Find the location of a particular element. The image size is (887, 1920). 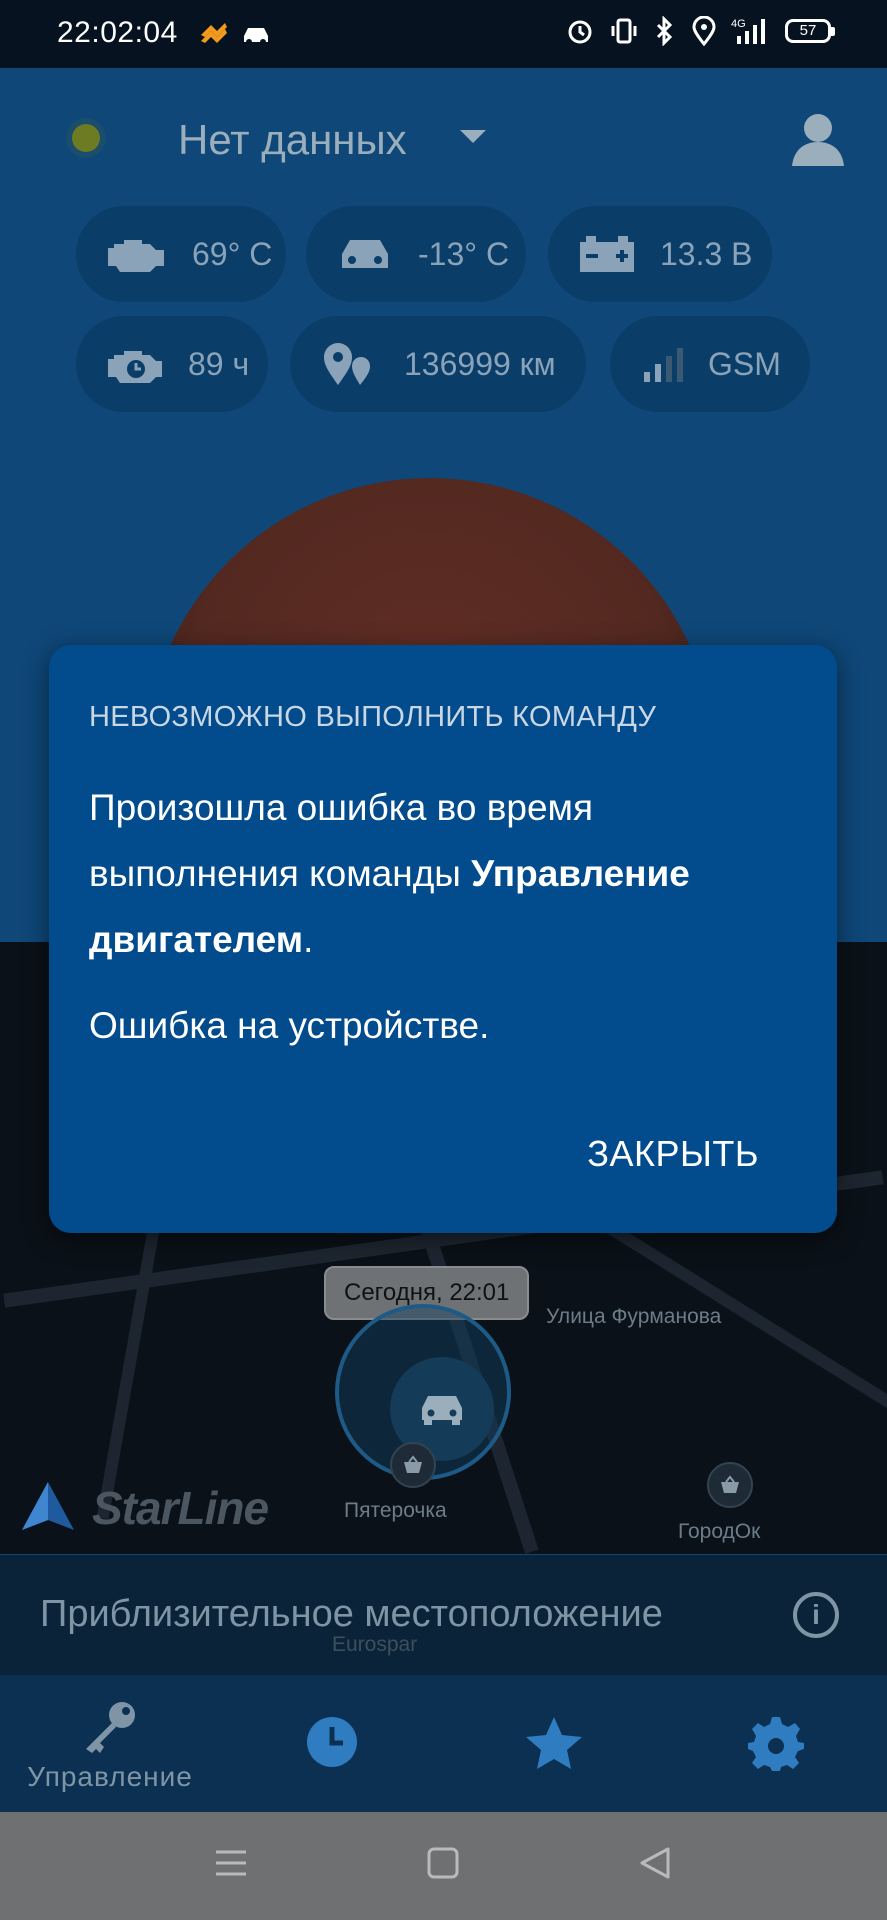

voltage-chip: 13.3 В is located at coordinates (660, 254).